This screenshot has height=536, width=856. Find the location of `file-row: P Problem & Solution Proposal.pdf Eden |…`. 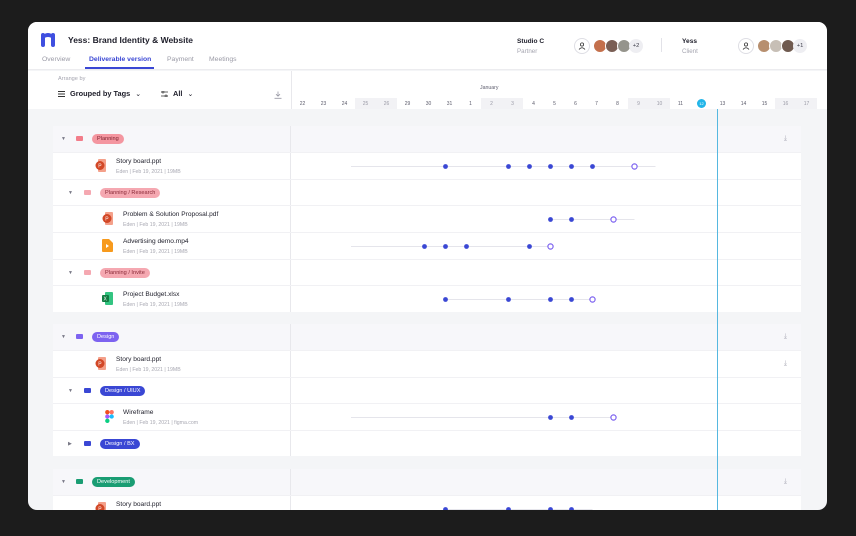

file-row: P Problem & Solution Proposal.pdf Eden |… is located at coordinates (427, 218).